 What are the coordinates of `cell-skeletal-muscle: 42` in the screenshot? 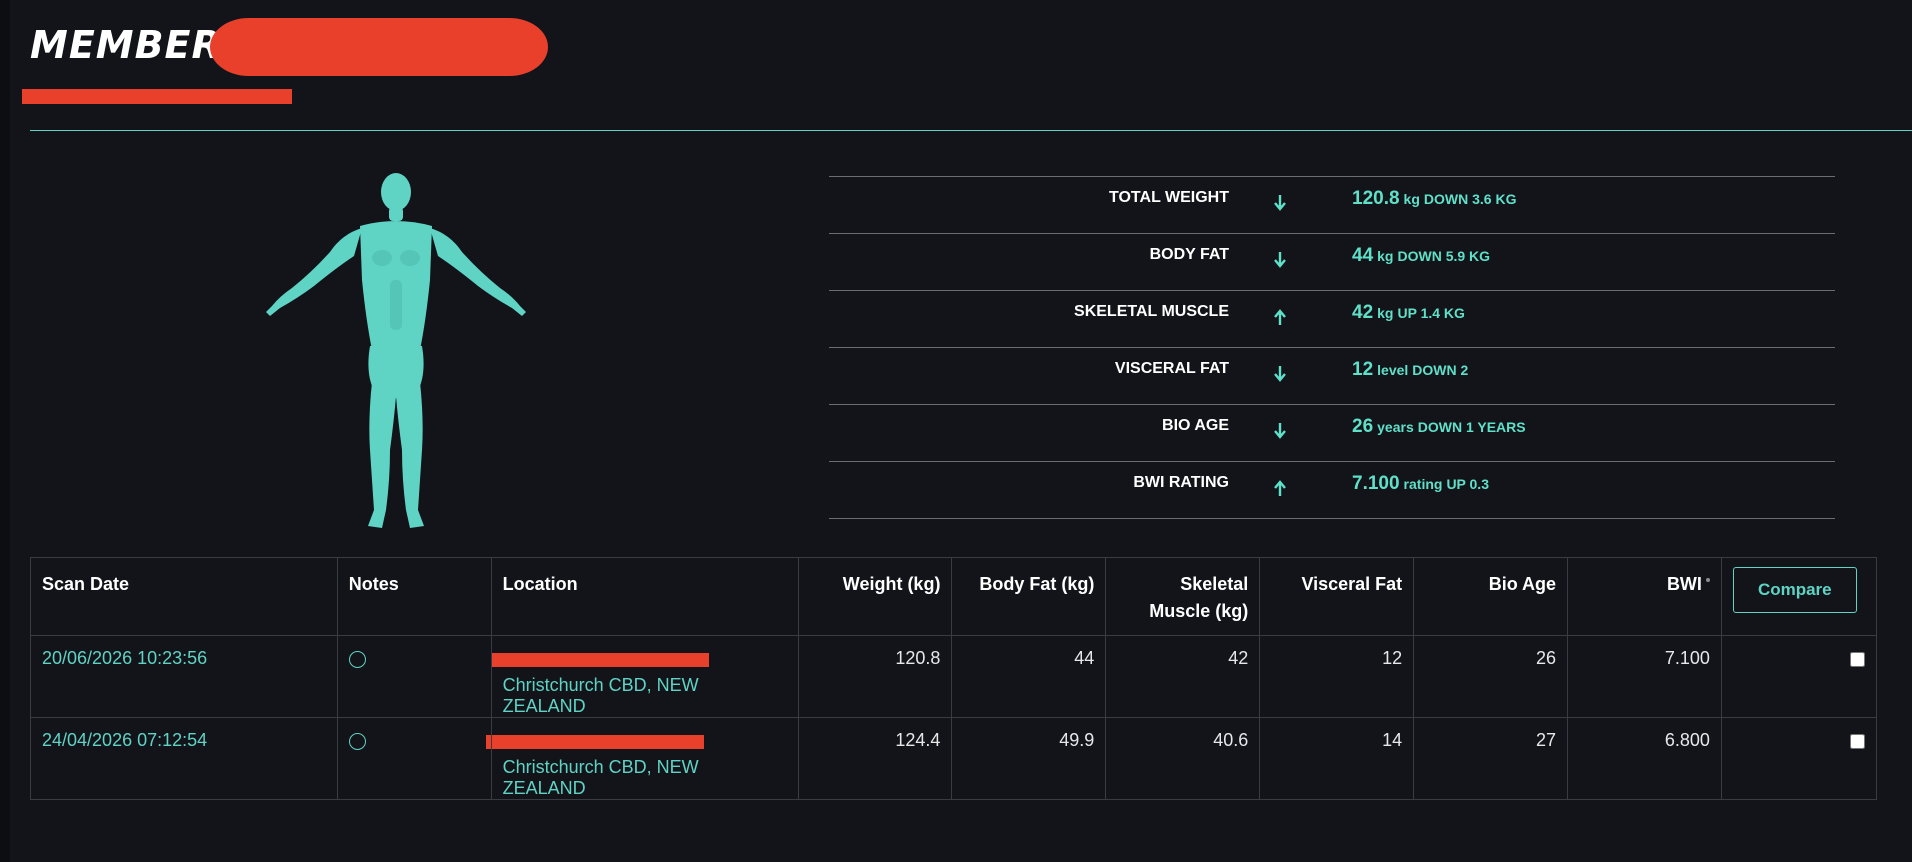 It's located at (1183, 676).